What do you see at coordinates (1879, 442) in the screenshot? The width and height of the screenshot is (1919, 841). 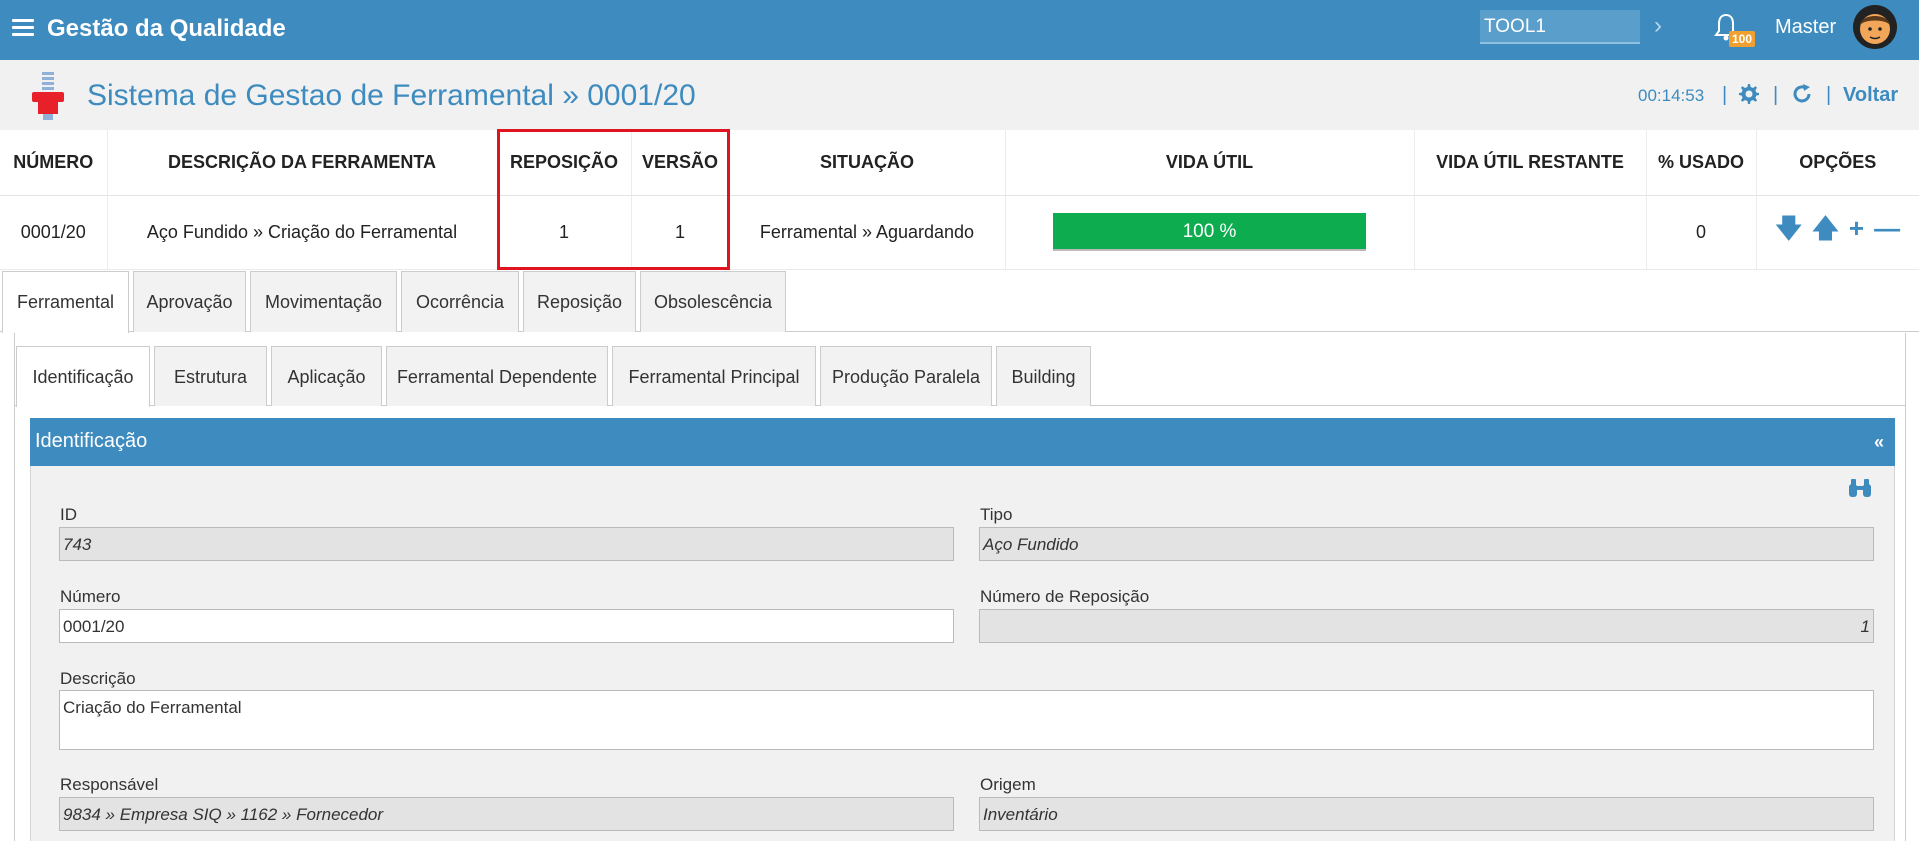 I see `collapse-button: «` at bounding box center [1879, 442].